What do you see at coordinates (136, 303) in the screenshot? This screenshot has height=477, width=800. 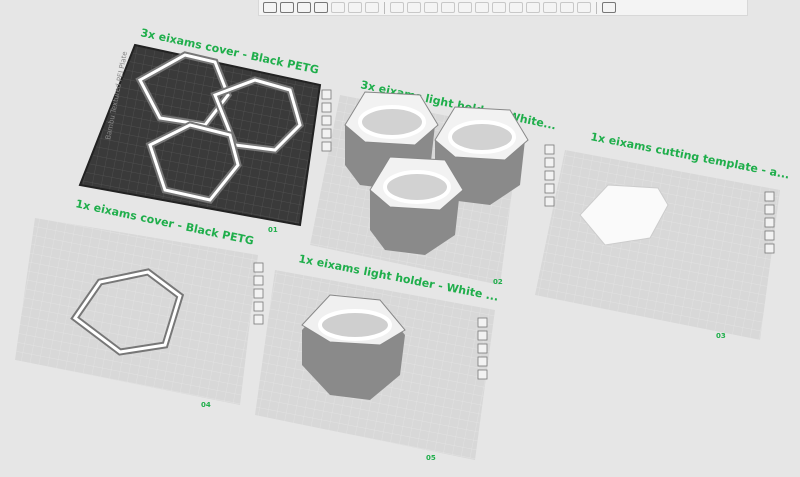 I see `plate-04: 04 1x eixams cover - Black PETG` at bounding box center [136, 303].